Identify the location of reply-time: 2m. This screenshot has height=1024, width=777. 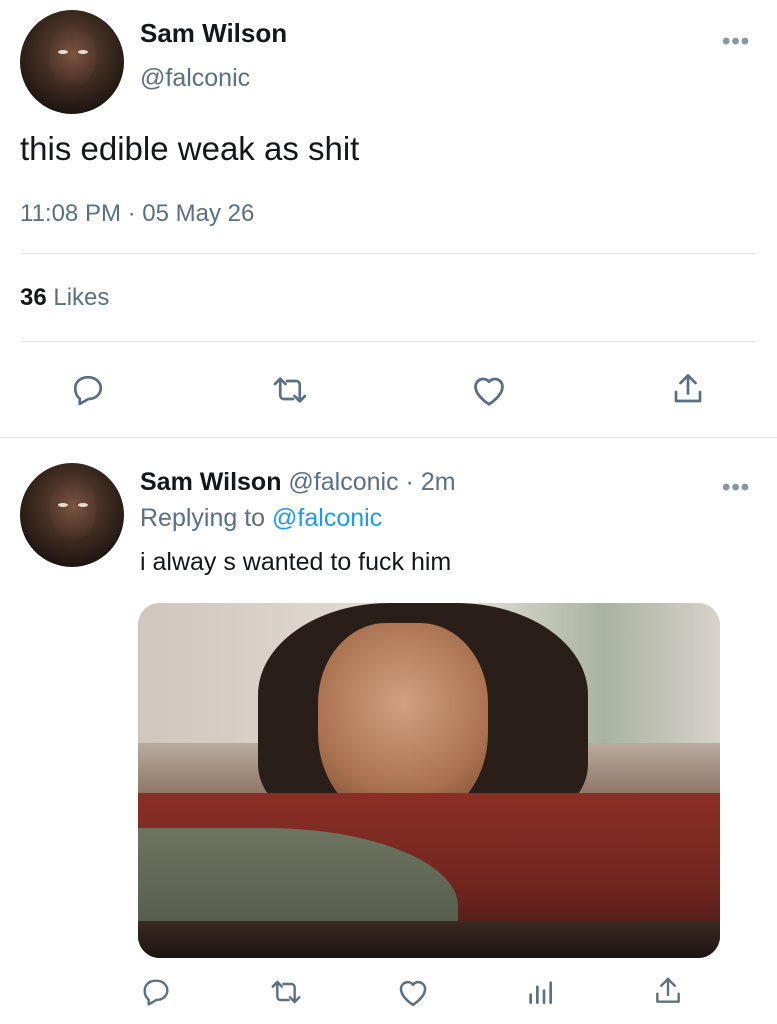
(438, 482).